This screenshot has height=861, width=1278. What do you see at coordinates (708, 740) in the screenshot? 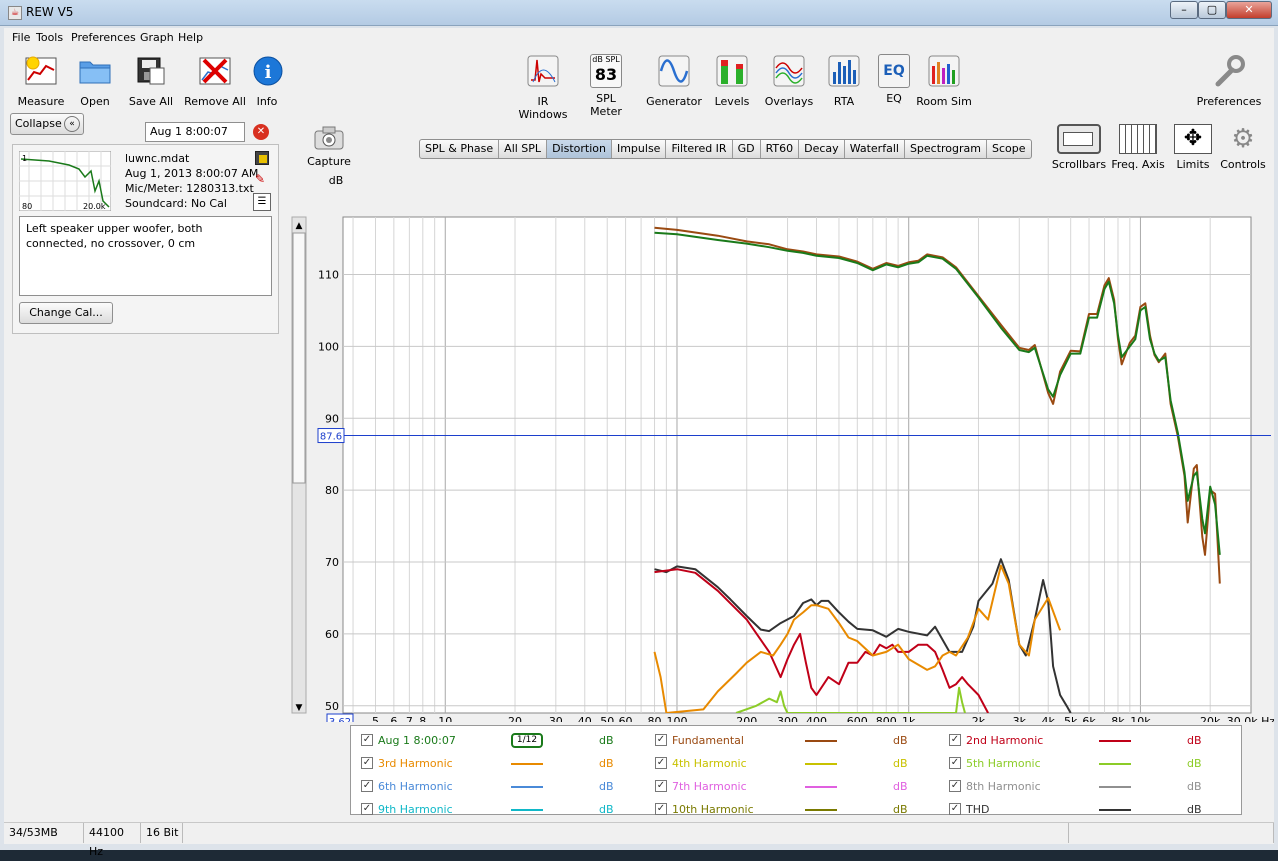
I see `legend-name: Fundamental` at bounding box center [708, 740].